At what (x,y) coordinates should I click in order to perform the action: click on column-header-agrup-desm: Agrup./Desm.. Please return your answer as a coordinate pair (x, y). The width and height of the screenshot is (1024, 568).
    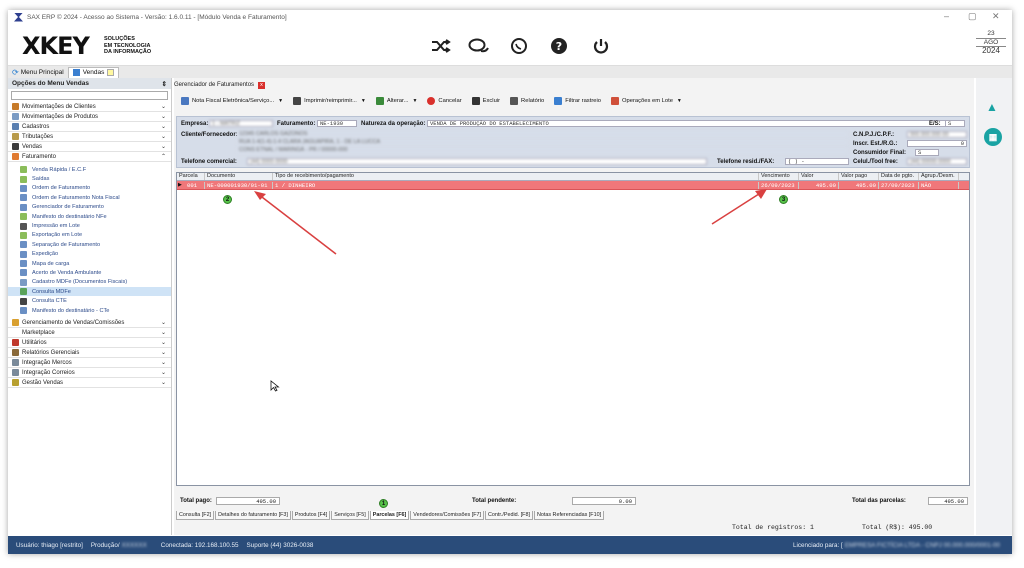
    Looking at the image, I should click on (939, 176).